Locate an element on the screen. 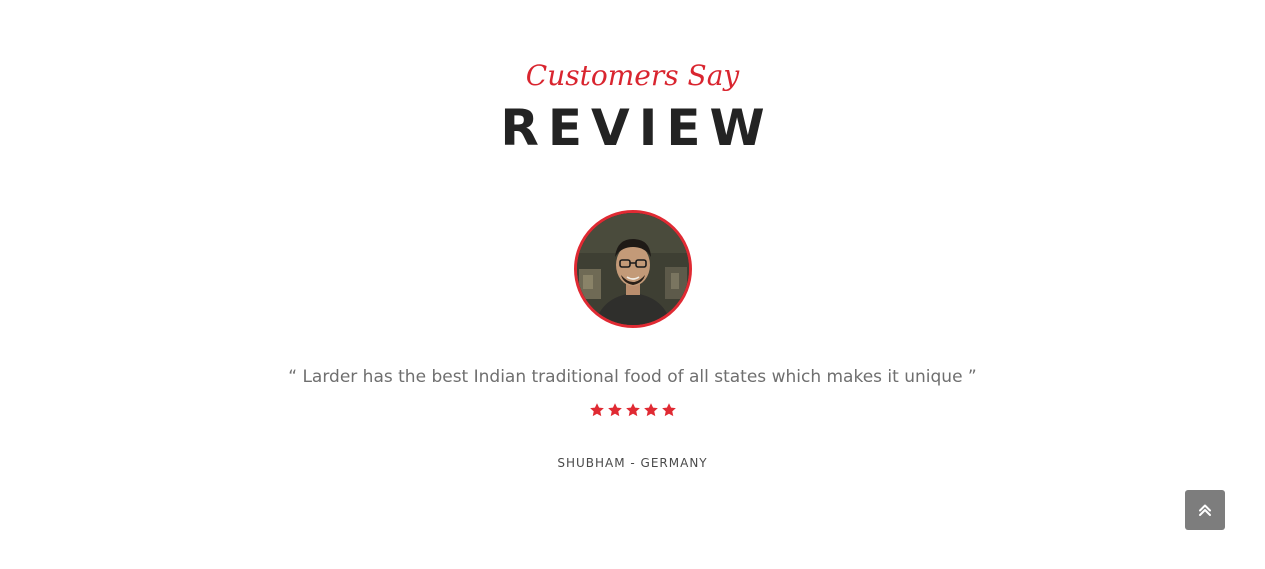 Image resolution: width=1265 pixels, height=569 pixels. section-title: REVIEW is located at coordinates (637, 128).